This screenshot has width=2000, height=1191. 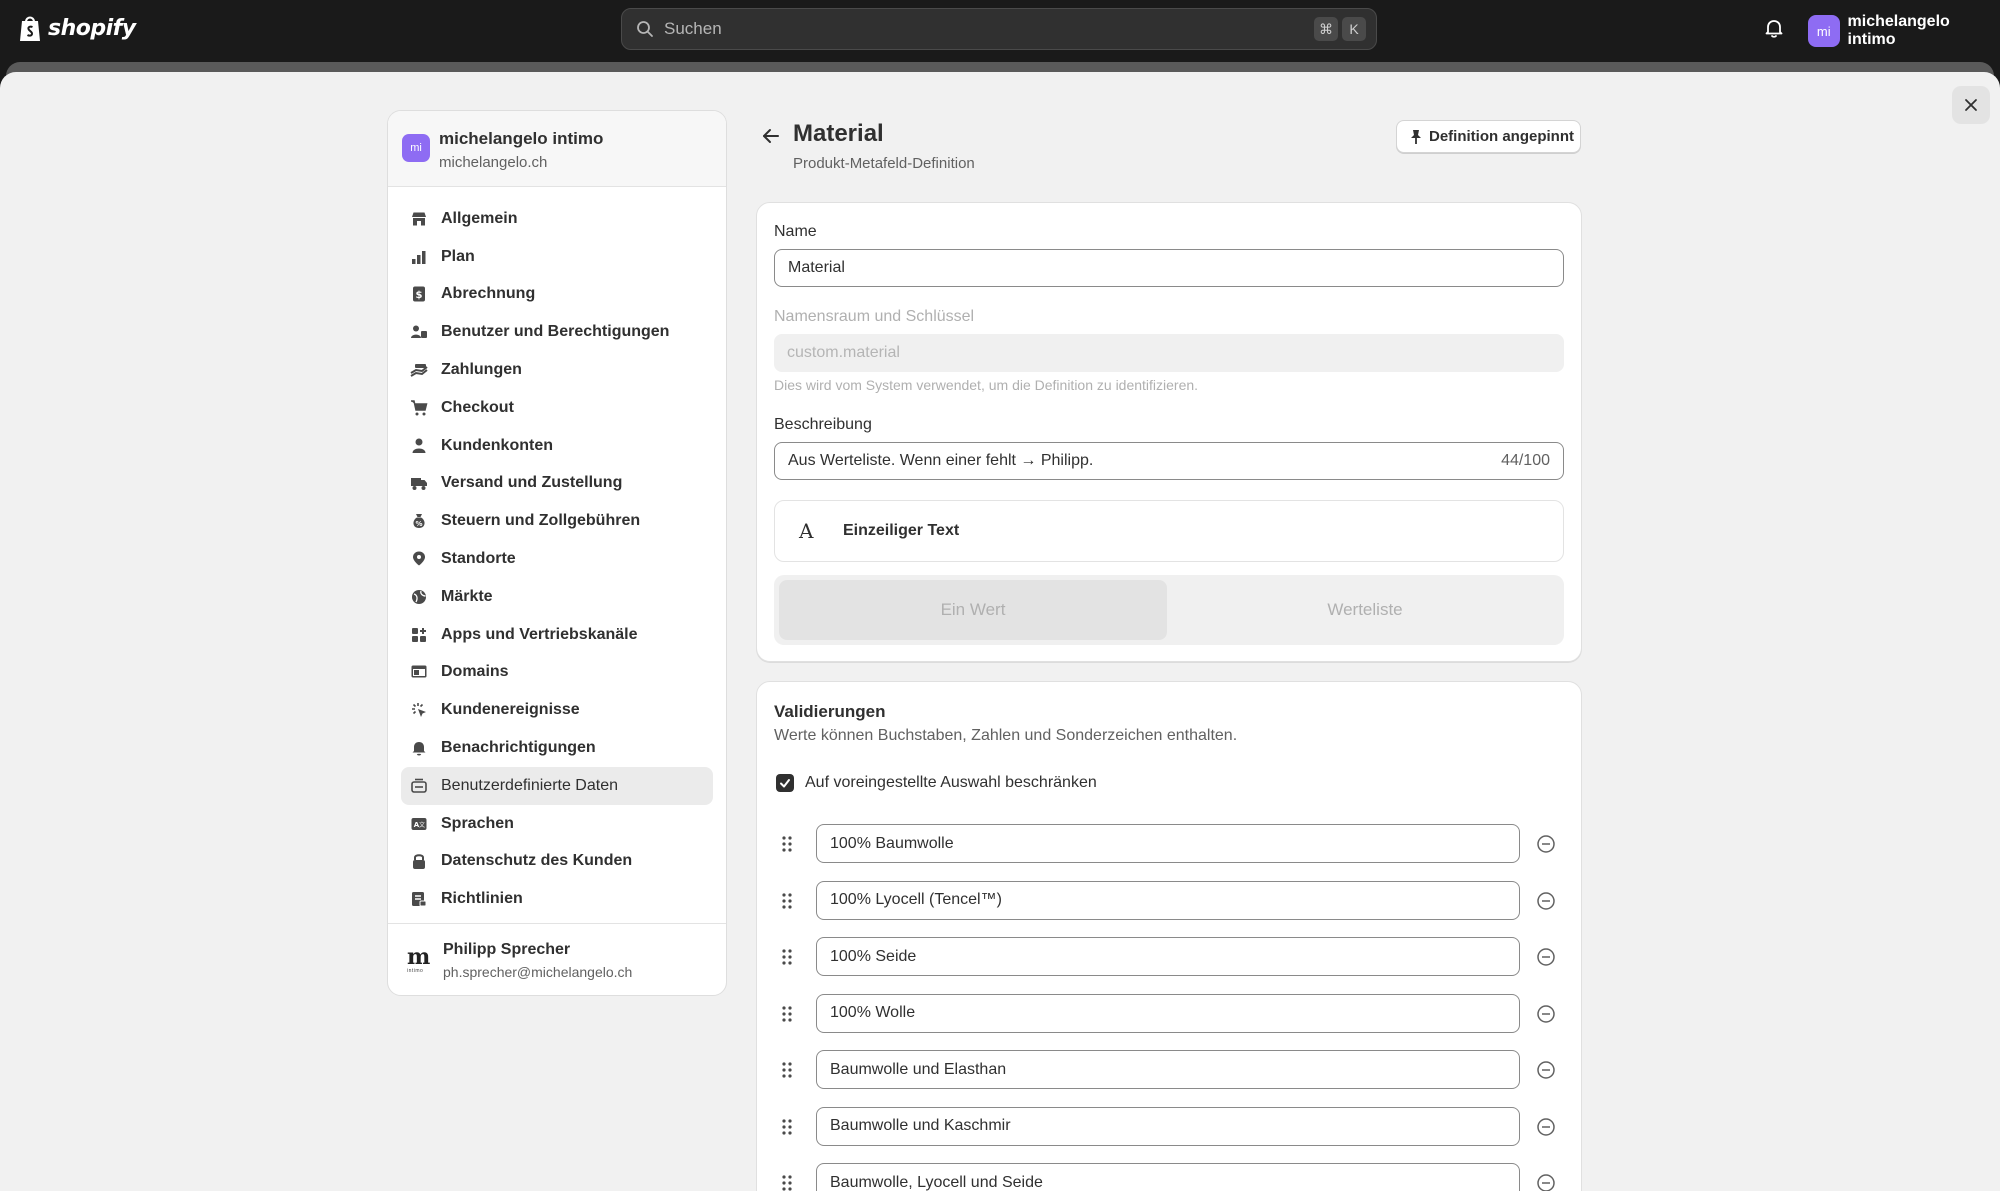 I want to click on back-arrow-icon, so click(x=771, y=136).